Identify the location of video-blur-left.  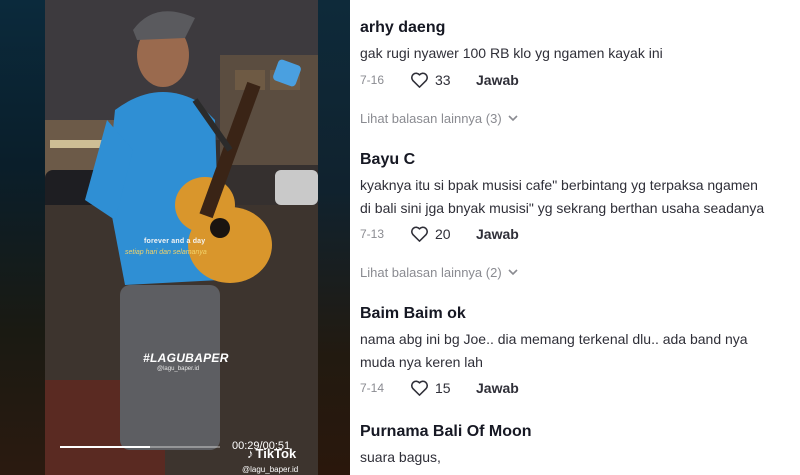
(22, 237).